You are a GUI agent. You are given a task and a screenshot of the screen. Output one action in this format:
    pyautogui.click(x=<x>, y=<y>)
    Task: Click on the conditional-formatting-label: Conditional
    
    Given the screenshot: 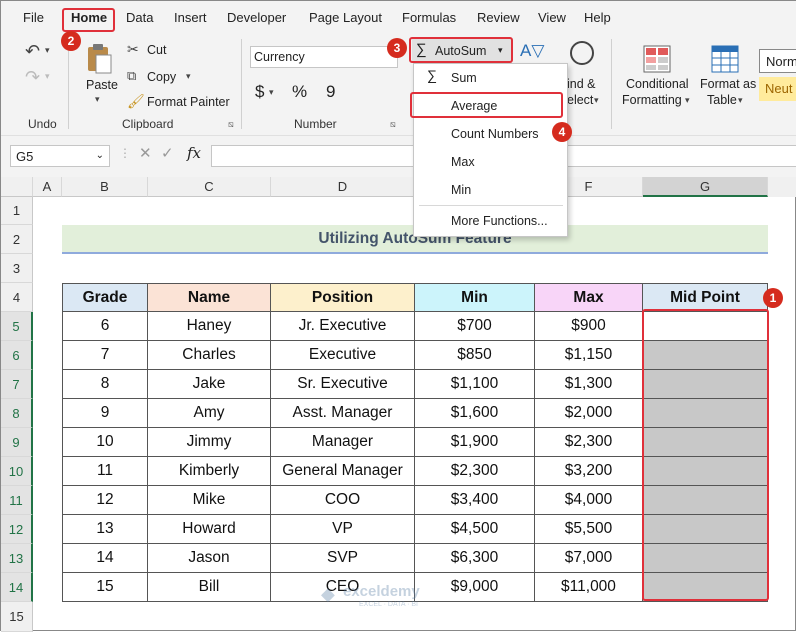 What is the action you would take?
    pyautogui.click(x=657, y=84)
    